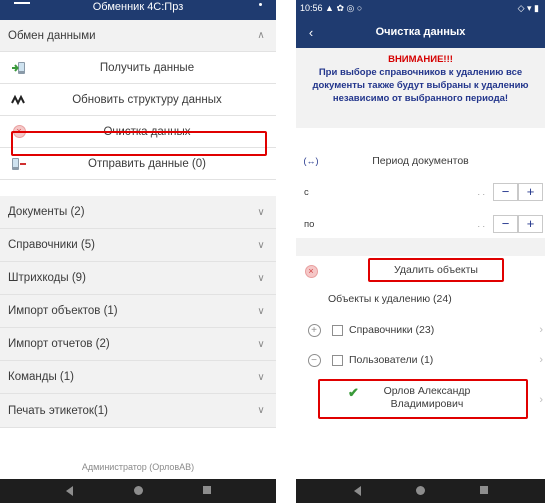 The width and height of the screenshot is (545, 503). Describe the element at coordinates (261, 35) in the screenshot. I see `chevron-up-icon: ∧` at that location.